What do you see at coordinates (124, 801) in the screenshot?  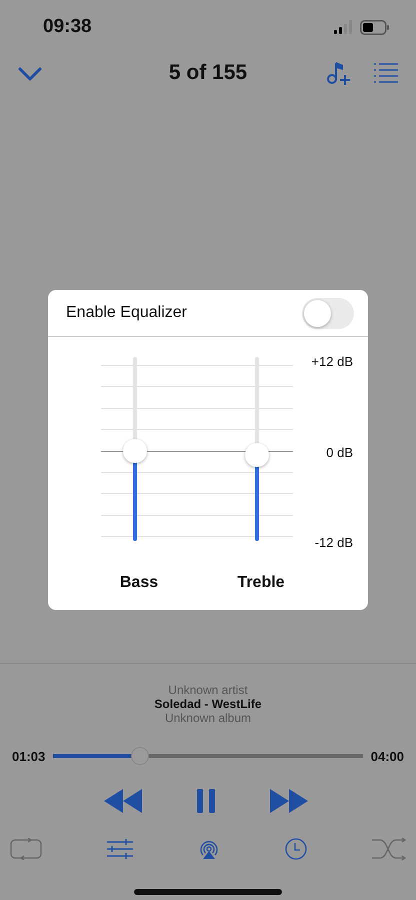 I see `rewind-icon` at bounding box center [124, 801].